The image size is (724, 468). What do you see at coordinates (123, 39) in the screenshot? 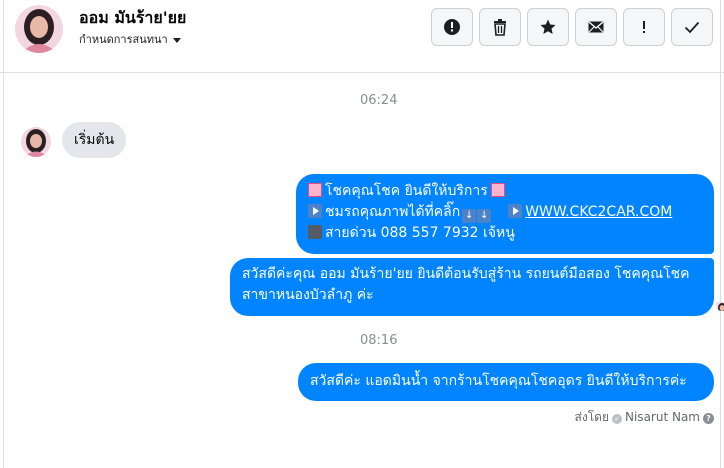
I see `conversation-settings-label: กำหนดการสนทนา` at bounding box center [123, 39].